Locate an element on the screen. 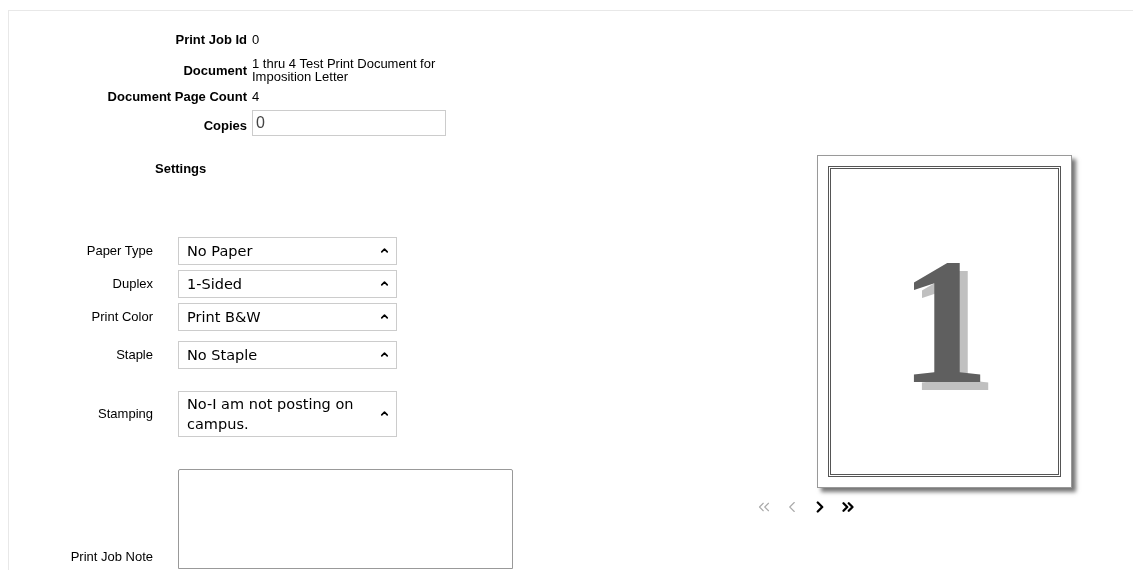 The image size is (1133, 570). field-label: Document is located at coordinates (215, 70).